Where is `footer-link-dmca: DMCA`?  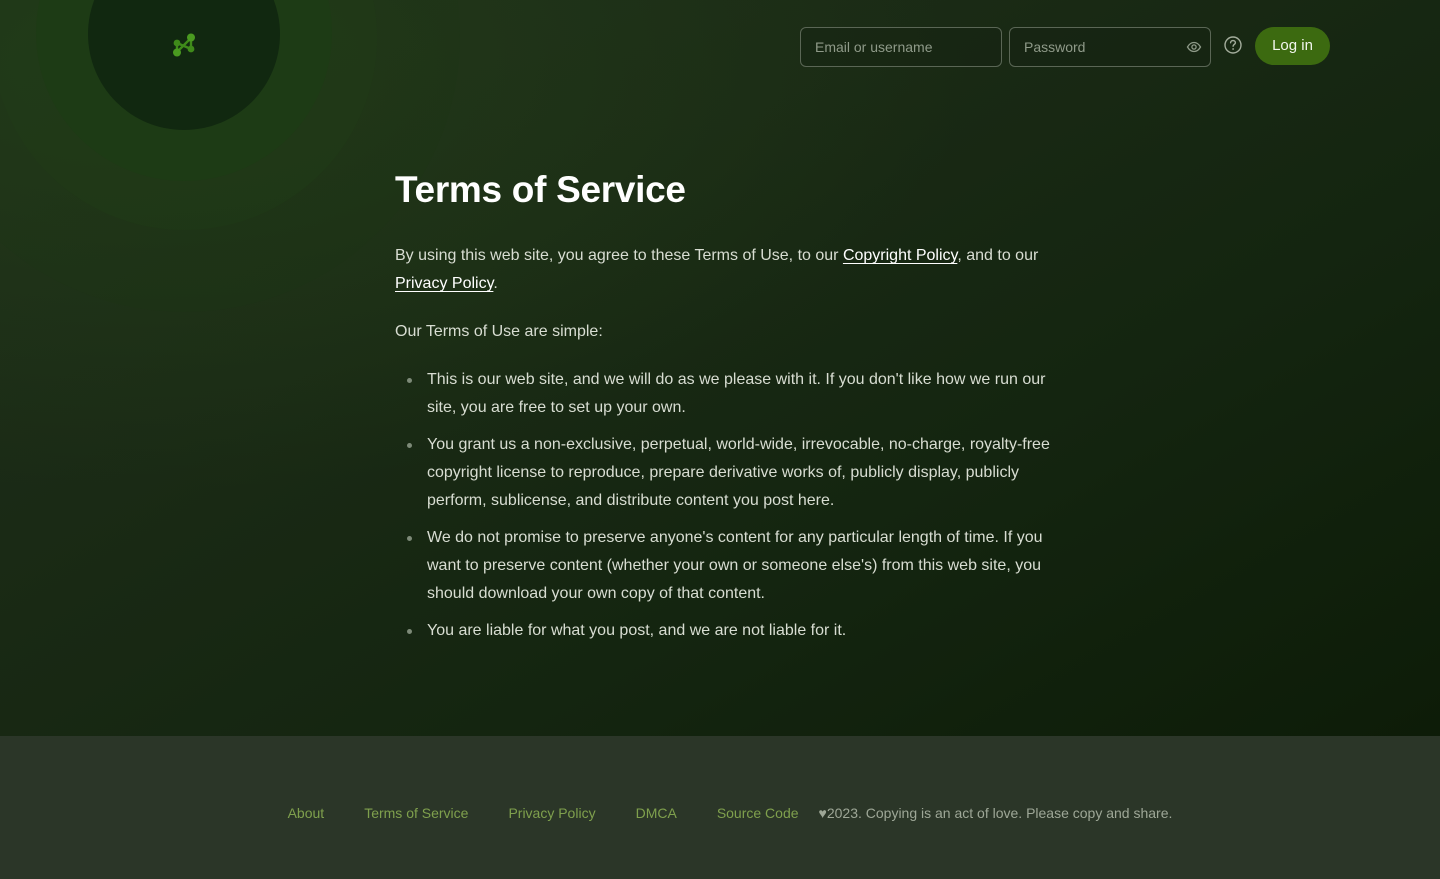 footer-link-dmca: DMCA is located at coordinates (656, 813).